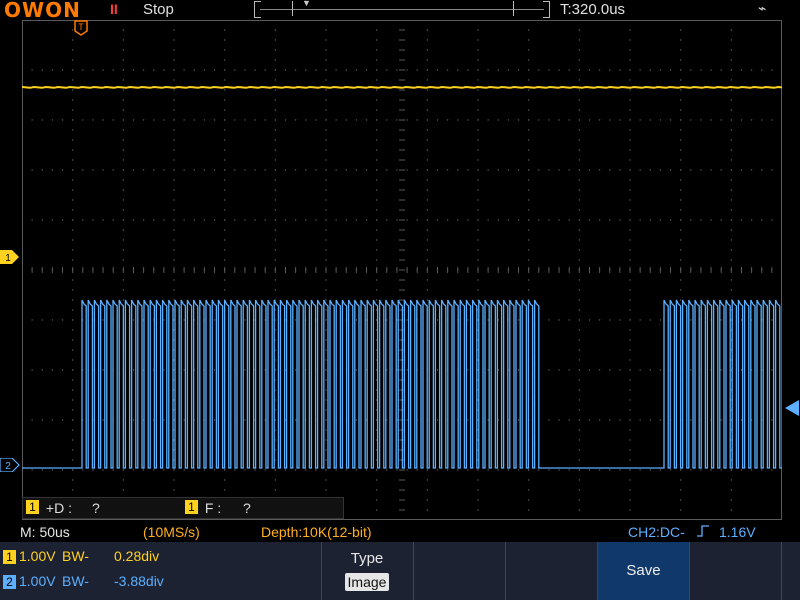 The width and height of the screenshot is (800, 600). I want to click on pause-icon: II, so click(114, 9).